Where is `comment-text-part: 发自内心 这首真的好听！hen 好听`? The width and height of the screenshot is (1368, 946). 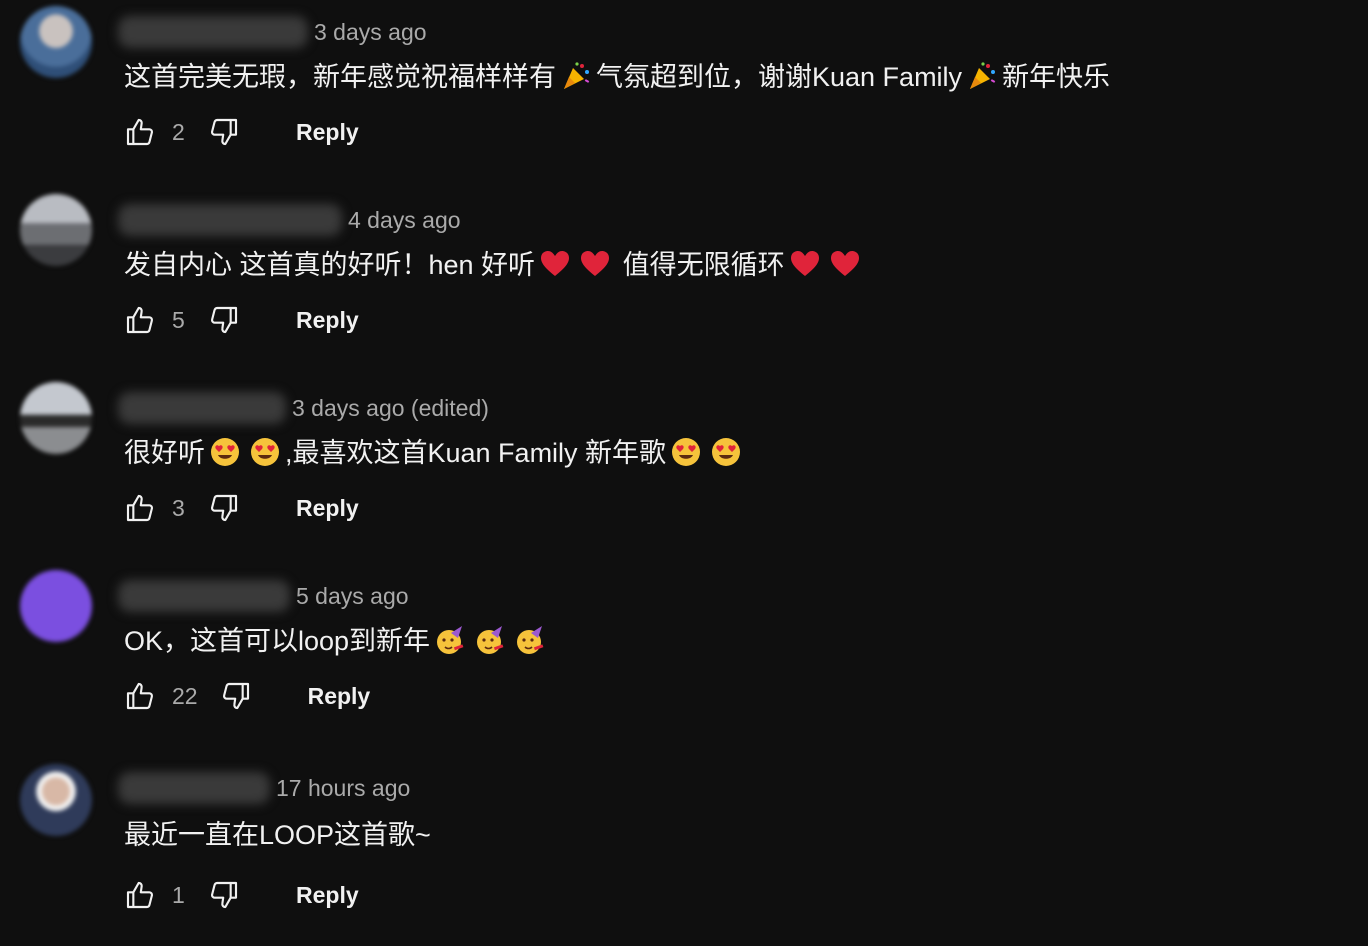
comment-text-part: 发自内心 这首真的好听！hen 好听 is located at coordinates (330, 265).